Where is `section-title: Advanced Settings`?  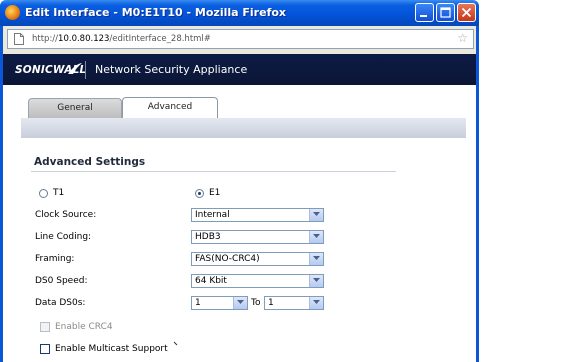
section-title: Advanced Settings is located at coordinates (90, 162).